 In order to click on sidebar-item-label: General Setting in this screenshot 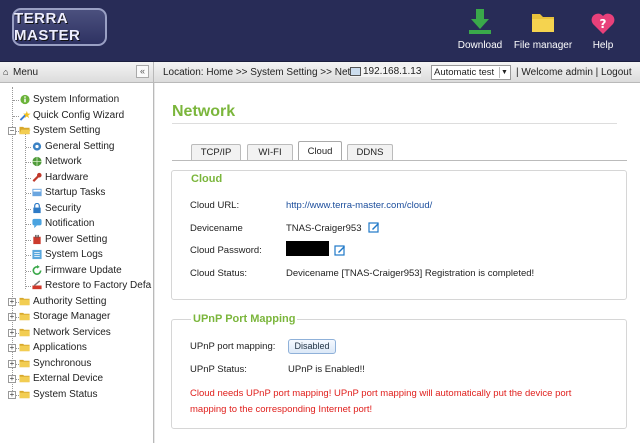, I will do `click(80, 146)`.